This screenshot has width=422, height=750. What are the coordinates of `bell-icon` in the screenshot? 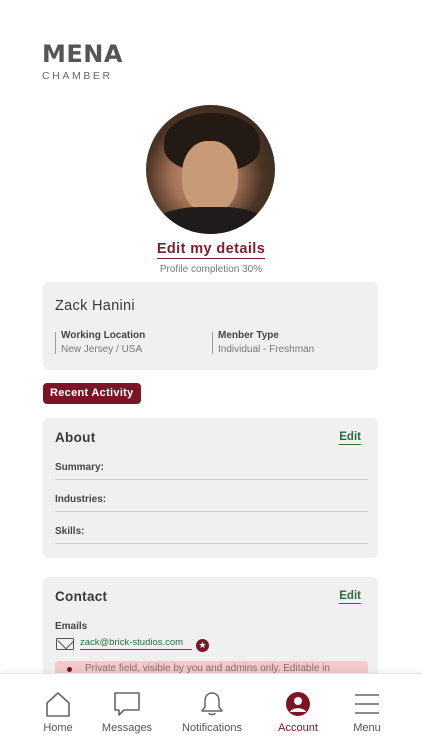 It's located at (212, 704).